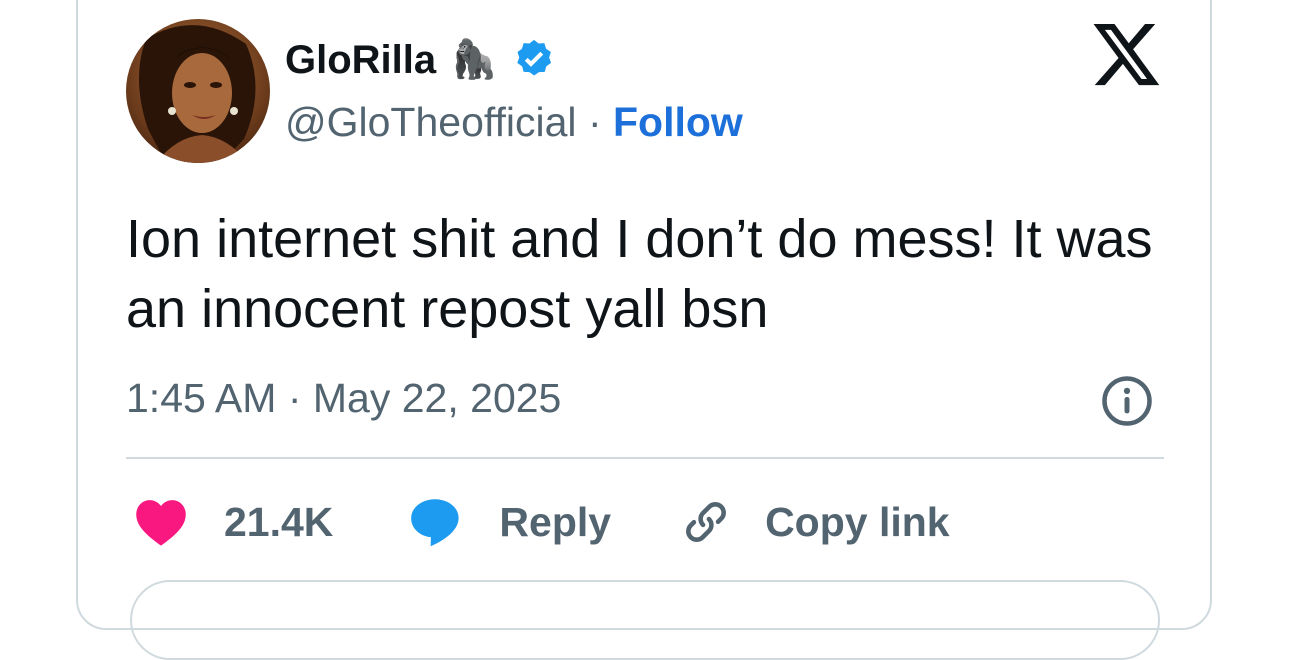  I want to click on author-name-row: GloRilla 🦍, so click(421, 60).